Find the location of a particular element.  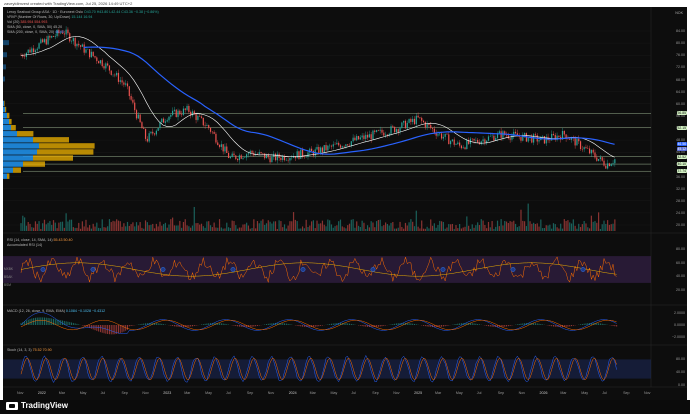

stoch-legend: Stoch (14, 3, 3) 75.52 70.90 is located at coordinates (29, 350).